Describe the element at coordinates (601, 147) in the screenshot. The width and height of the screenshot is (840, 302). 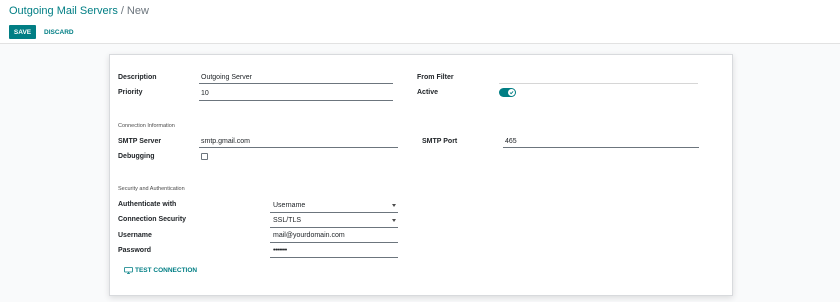
I see `smtp-port-underline` at that location.